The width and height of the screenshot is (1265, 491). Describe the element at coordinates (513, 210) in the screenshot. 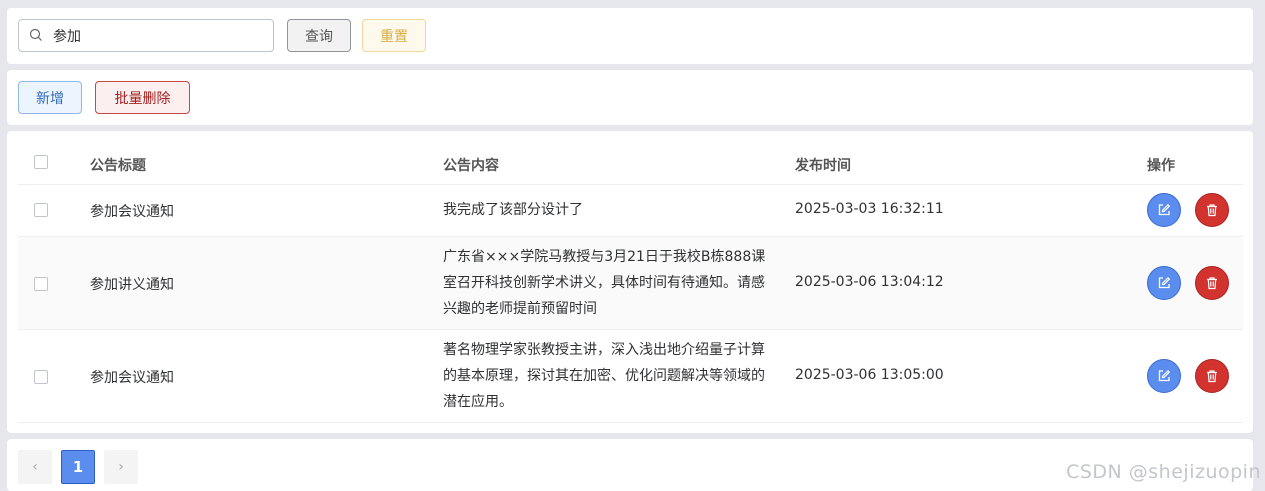

I see `row-content: 我完成了该部分设计了` at that location.